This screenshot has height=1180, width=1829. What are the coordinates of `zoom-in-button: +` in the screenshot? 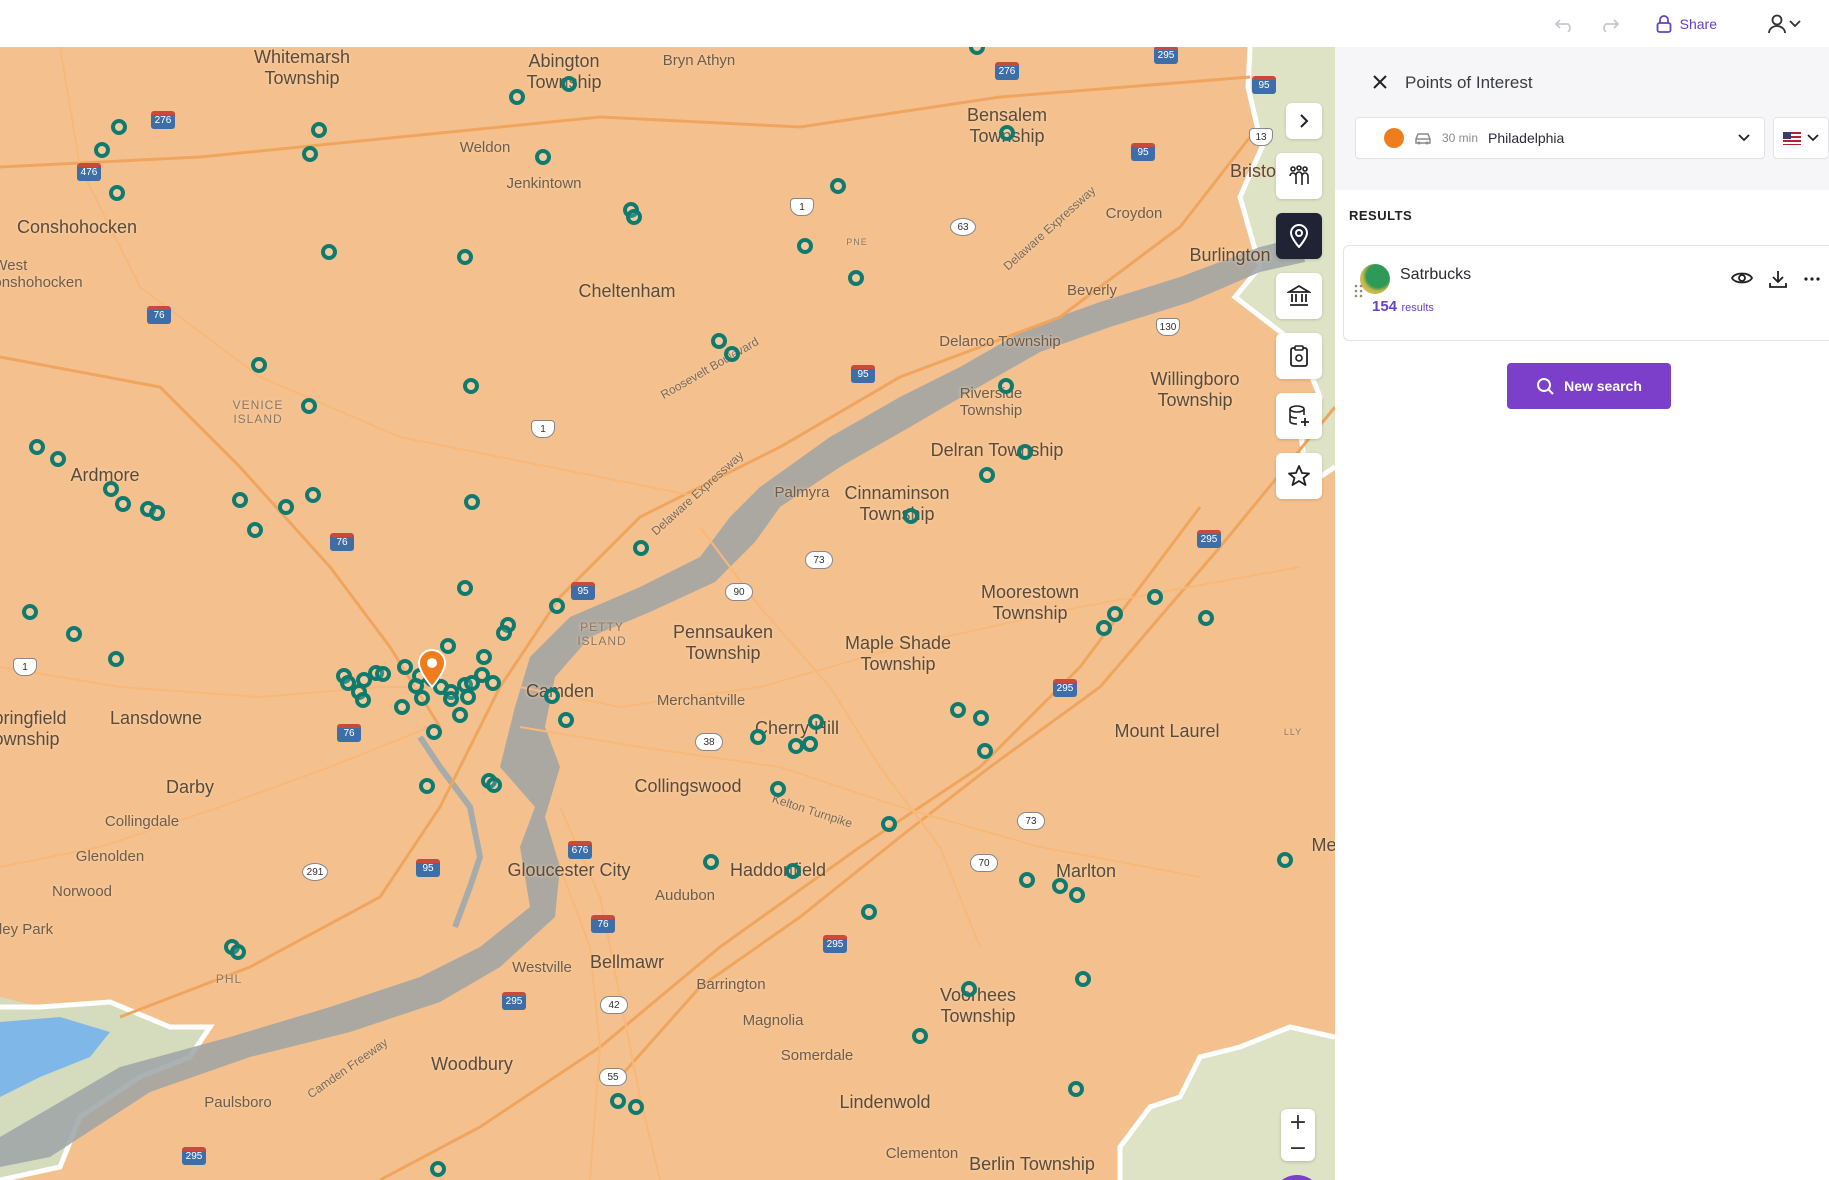 It's located at (1298, 1122).